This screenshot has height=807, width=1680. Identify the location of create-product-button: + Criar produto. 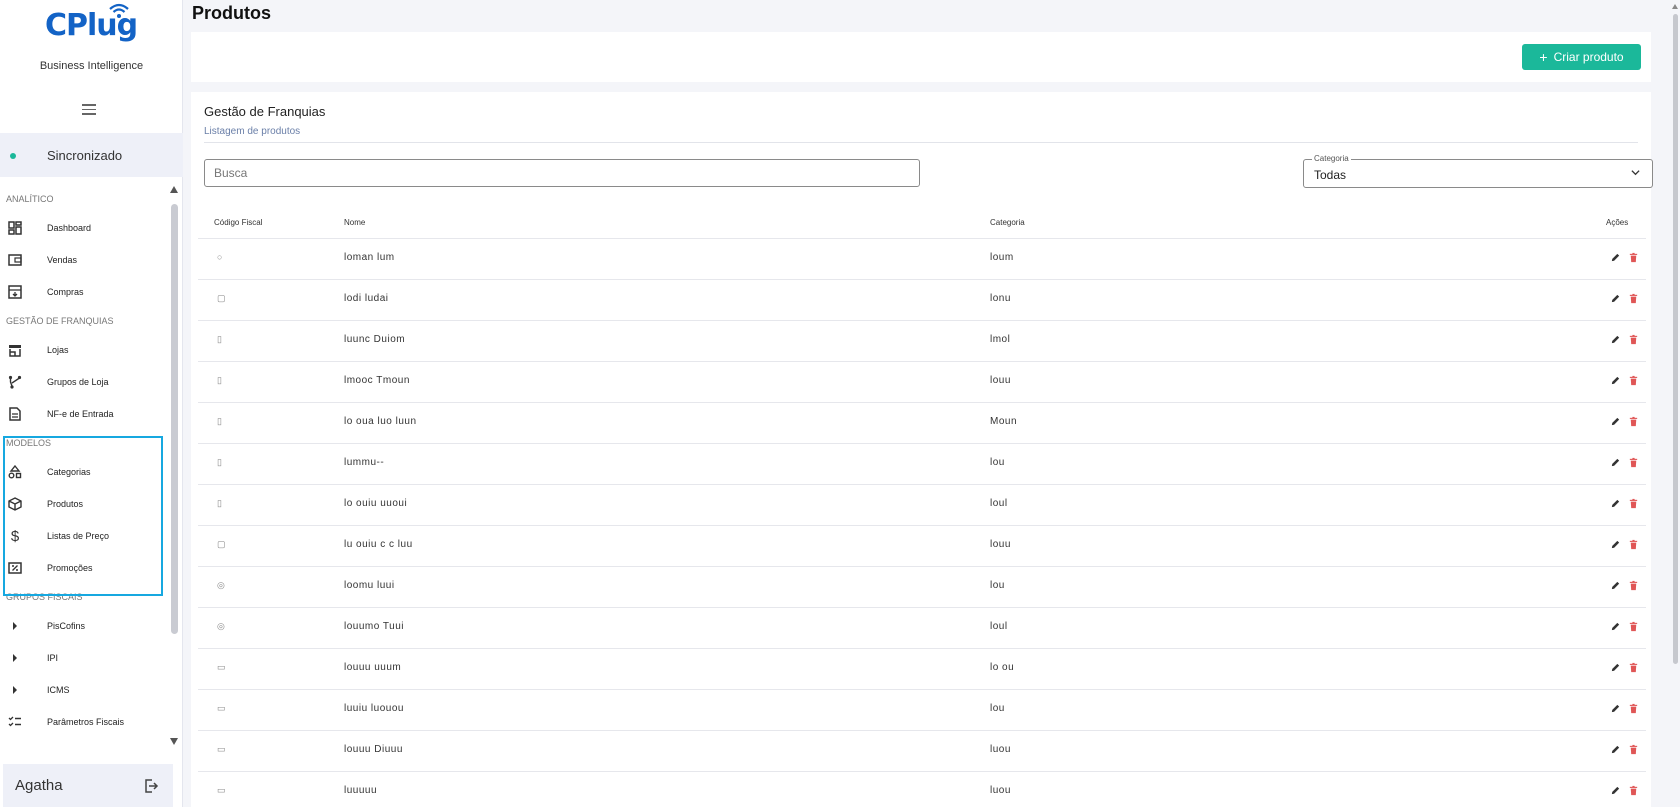
(1581, 57).